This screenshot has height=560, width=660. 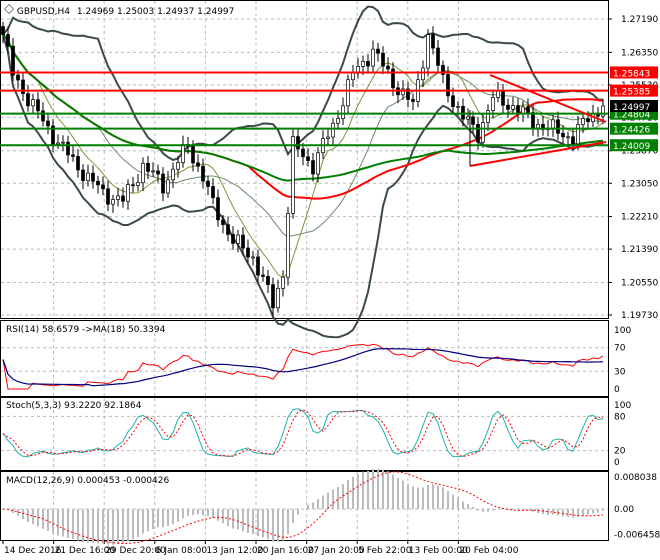 What do you see at coordinates (624, 510) in the screenshot?
I see `macd-tick-label: 0.00` at bounding box center [624, 510].